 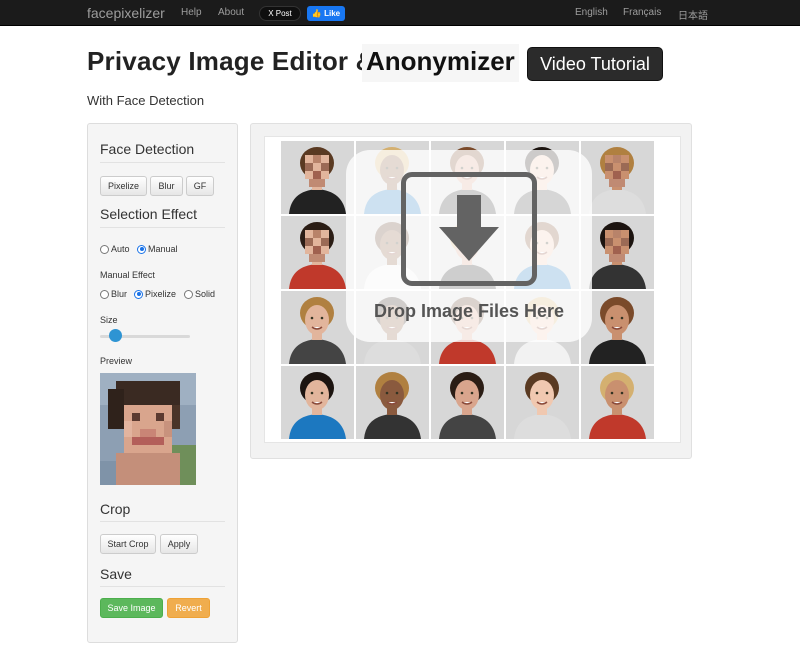 What do you see at coordinates (595, 64) in the screenshot?
I see `video-tutorial-button: Video Tutorial` at bounding box center [595, 64].